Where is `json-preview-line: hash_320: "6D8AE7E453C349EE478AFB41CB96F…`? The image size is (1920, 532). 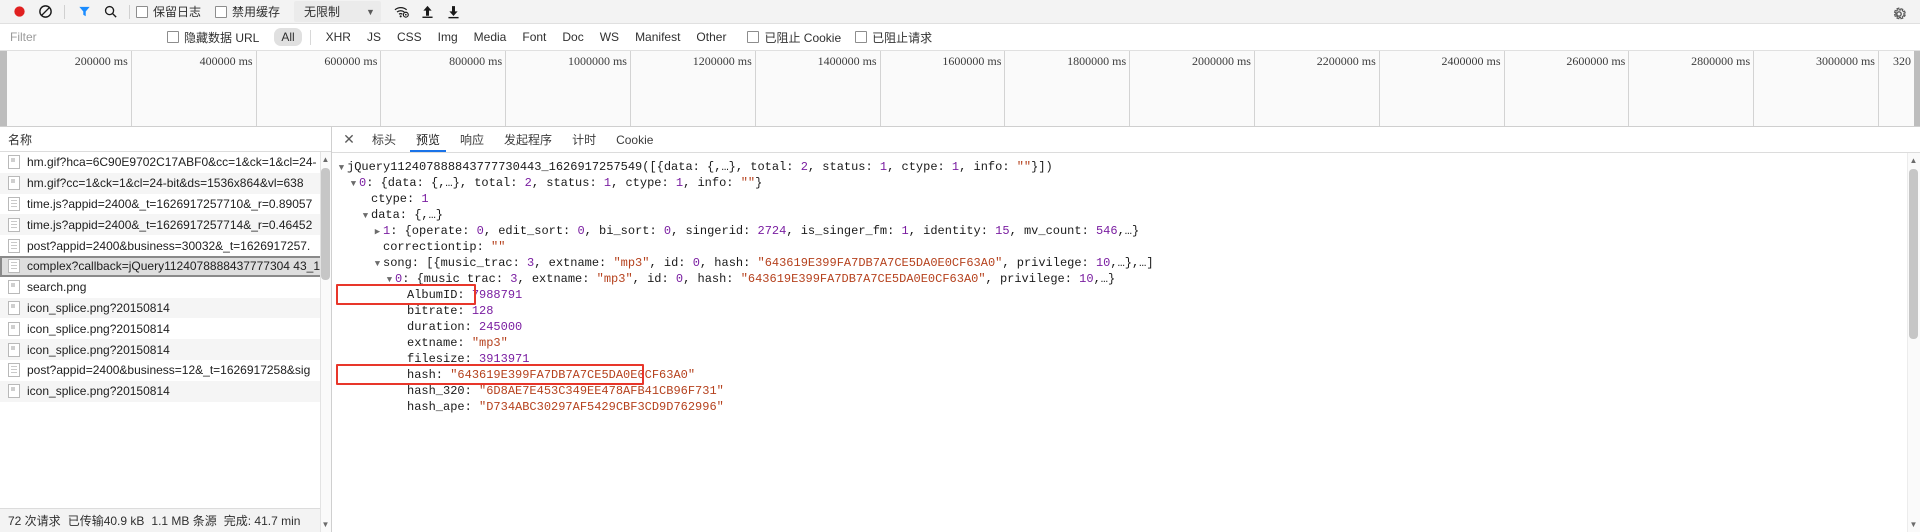
json-preview-line: hash_320: "6D8AE7E453C349EE478AFB41CB96F… is located at coordinates (1126, 391).